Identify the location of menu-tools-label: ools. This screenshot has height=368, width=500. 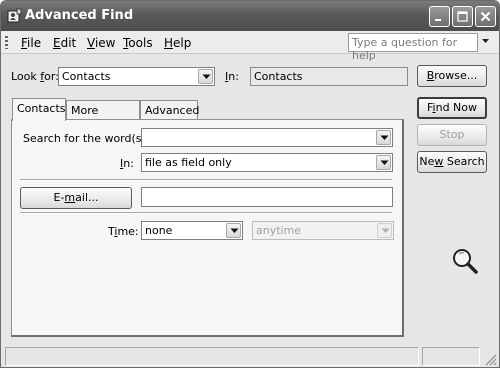
(140, 43).